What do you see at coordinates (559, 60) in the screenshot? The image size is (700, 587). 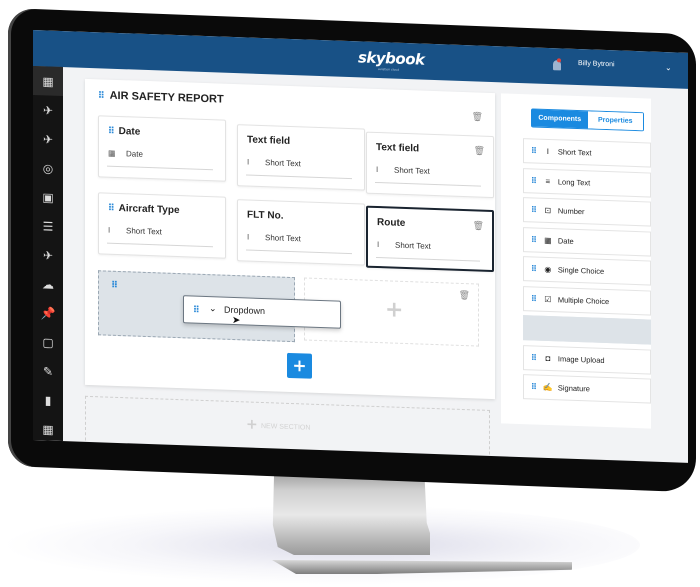 I see `notification-dot` at bounding box center [559, 60].